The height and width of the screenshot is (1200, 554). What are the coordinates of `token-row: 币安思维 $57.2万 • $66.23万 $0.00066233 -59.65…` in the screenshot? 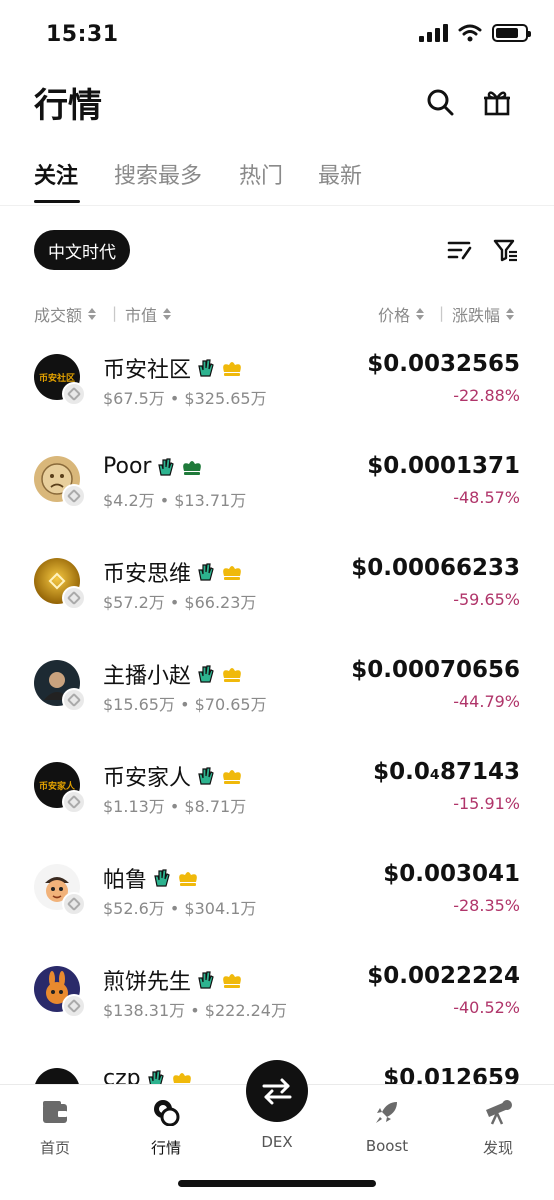 It's located at (277, 593).